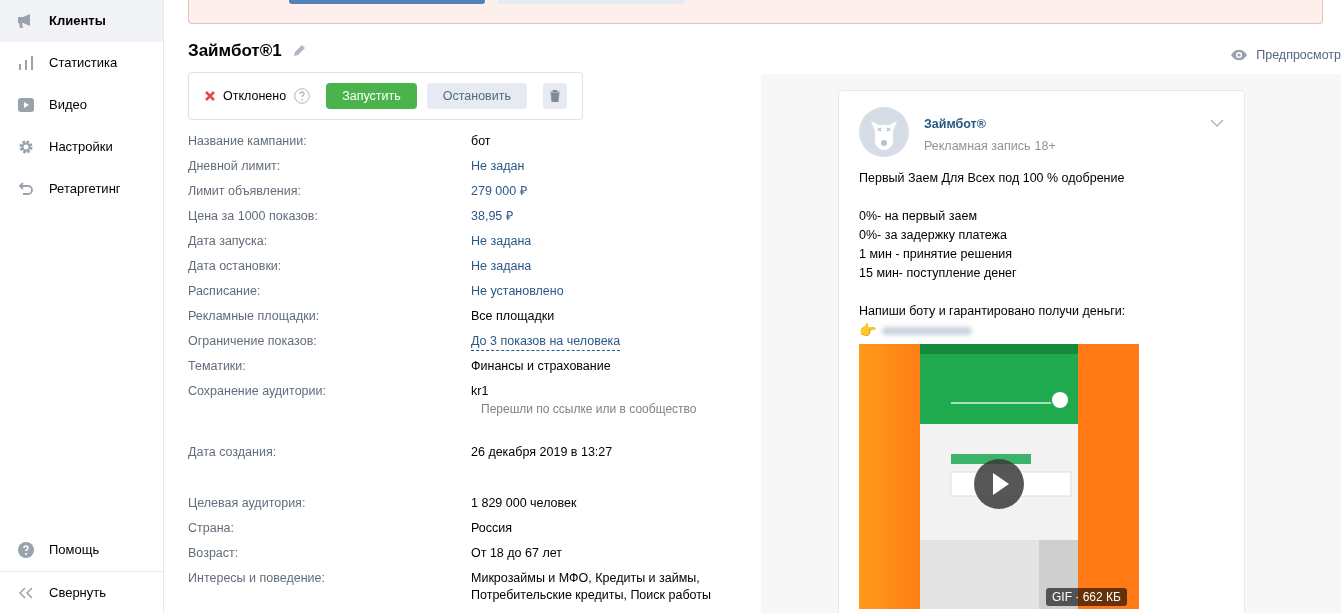  What do you see at coordinates (228, 241) in the screenshot?
I see `field-label: Дата запуска:` at bounding box center [228, 241].